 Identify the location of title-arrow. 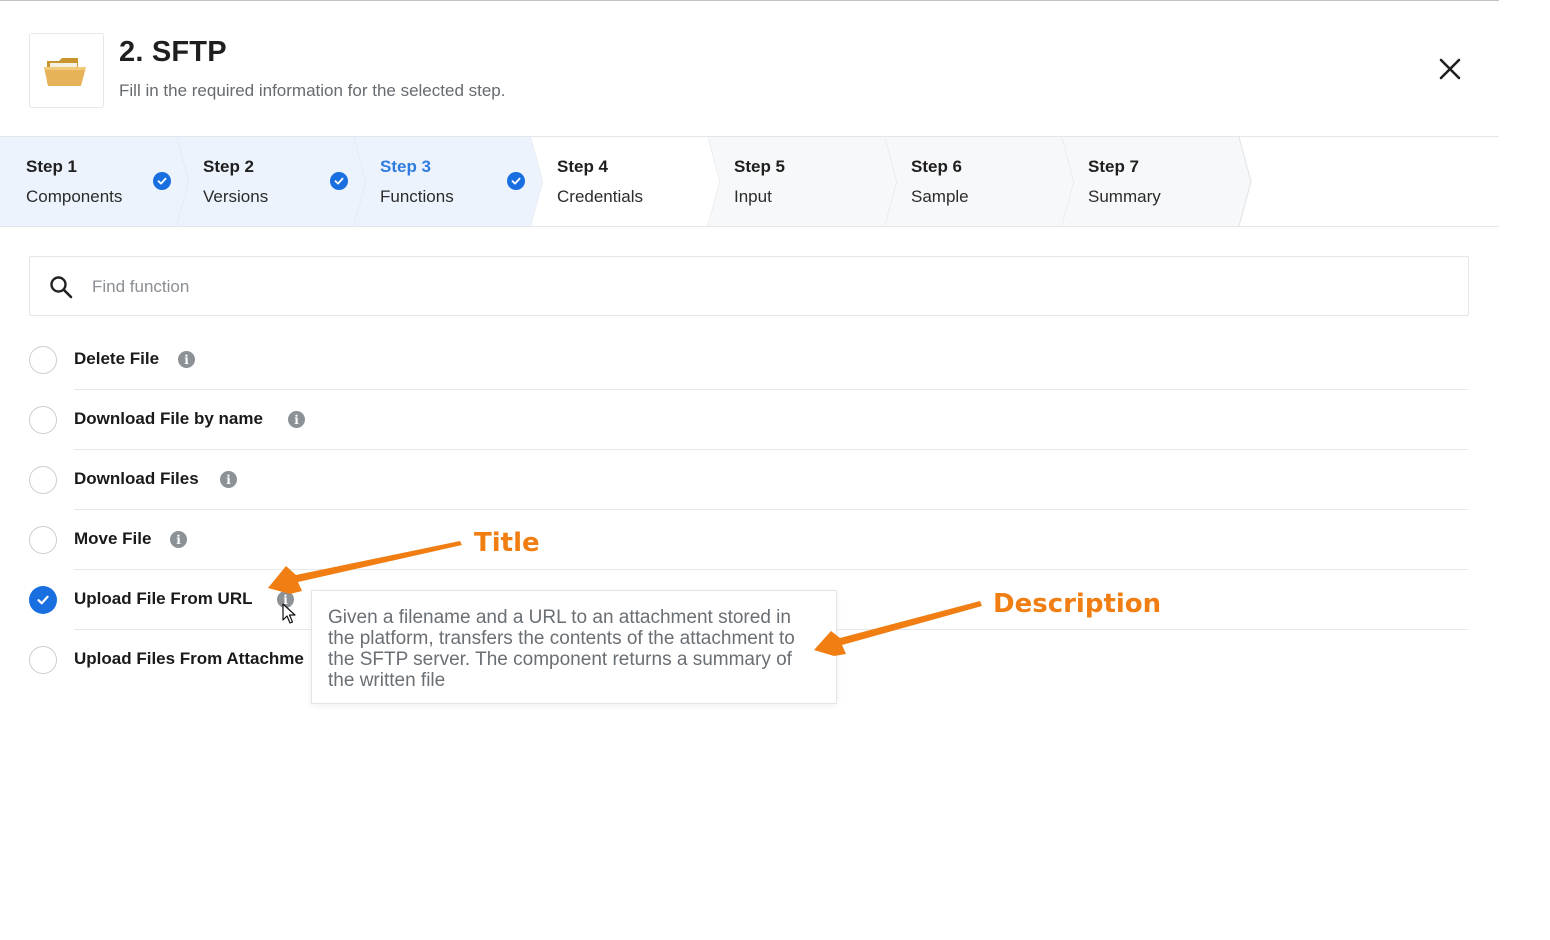
(365, 567).